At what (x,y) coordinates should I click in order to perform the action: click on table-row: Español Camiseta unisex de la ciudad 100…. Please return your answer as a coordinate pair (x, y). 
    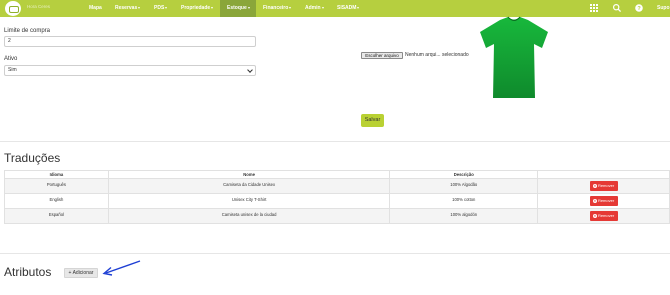
    Looking at the image, I should click on (337, 216).